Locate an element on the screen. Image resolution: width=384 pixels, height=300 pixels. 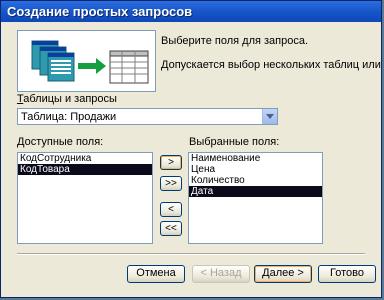
list-item: КодСотрудника is located at coordinates (85, 158).